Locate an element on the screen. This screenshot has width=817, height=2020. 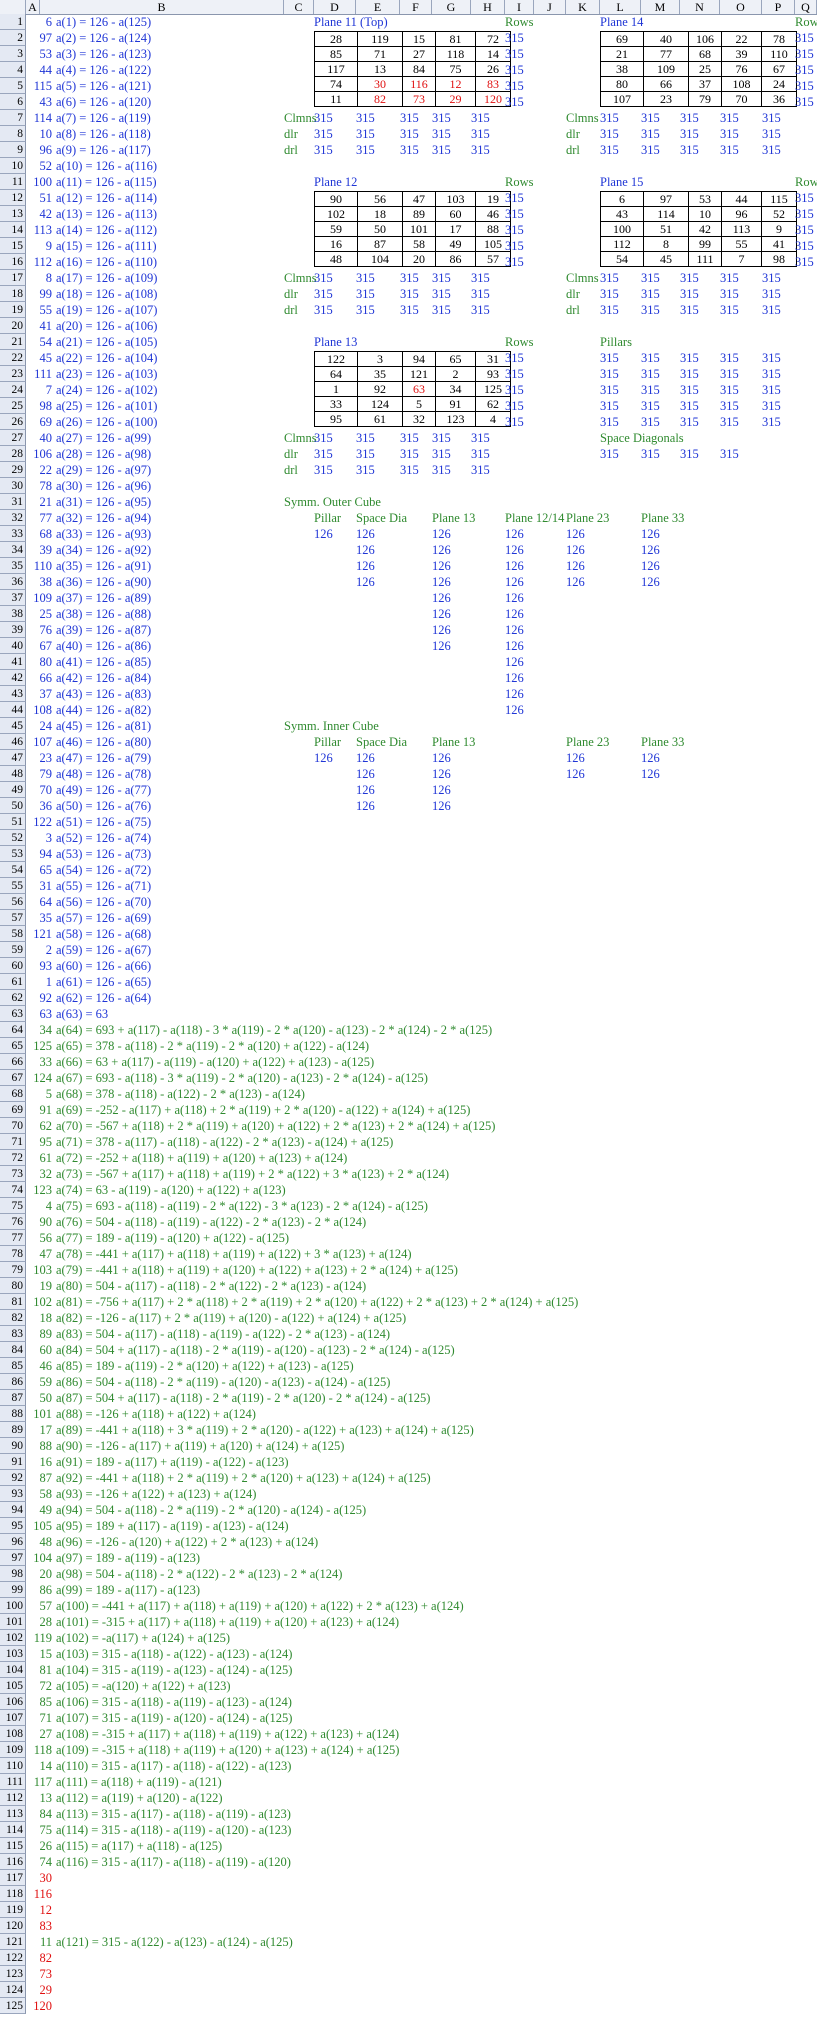
row-header: 61 is located at coordinates (13, 982).